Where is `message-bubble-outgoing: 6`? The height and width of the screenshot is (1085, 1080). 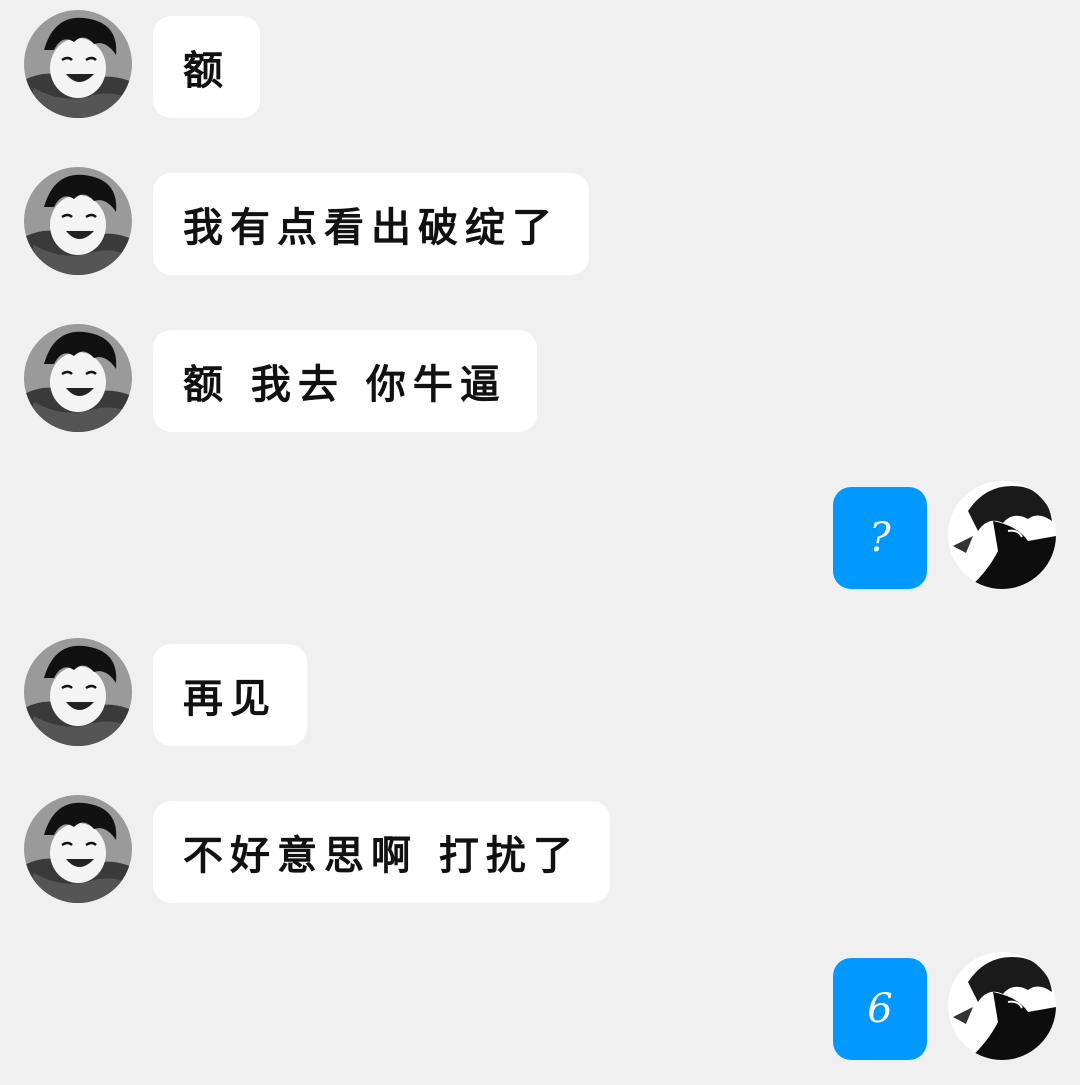
message-bubble-outgoing: 6 is located at coordinates (880, 1009).